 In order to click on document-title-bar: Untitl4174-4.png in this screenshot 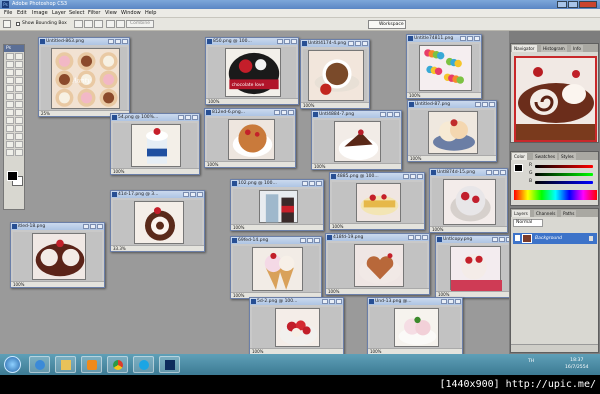, I will do `click(335, 43)`.